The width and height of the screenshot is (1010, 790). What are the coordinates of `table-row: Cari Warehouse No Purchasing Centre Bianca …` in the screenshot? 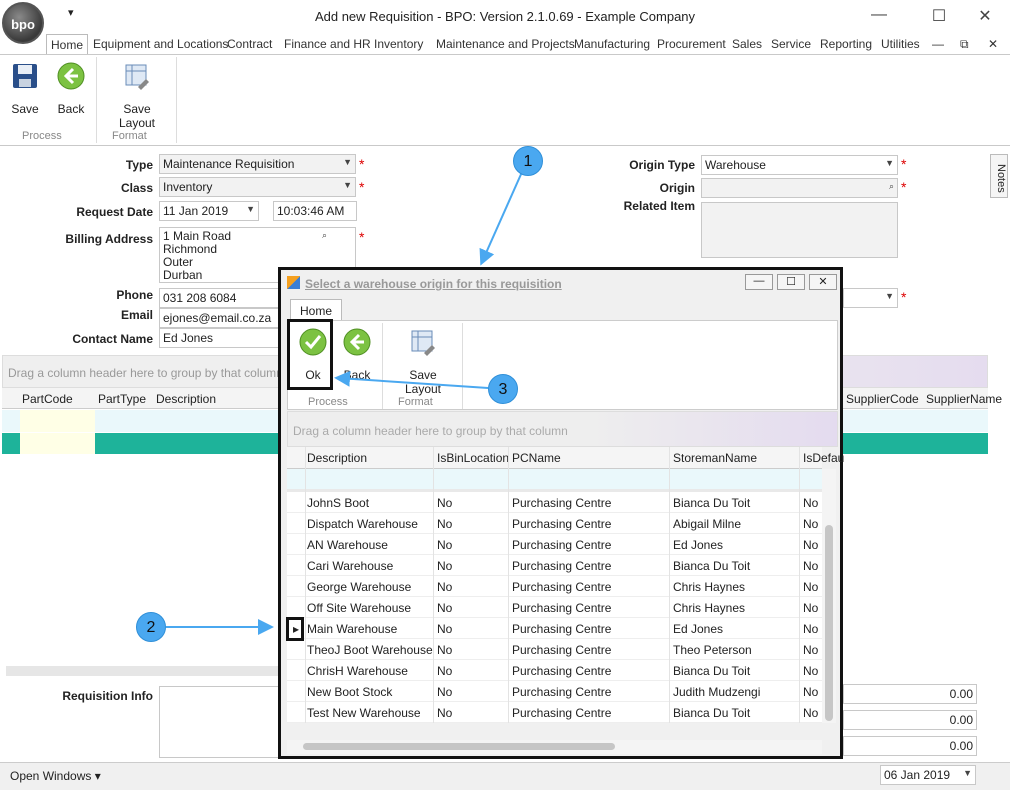 It's located at (554, 565).